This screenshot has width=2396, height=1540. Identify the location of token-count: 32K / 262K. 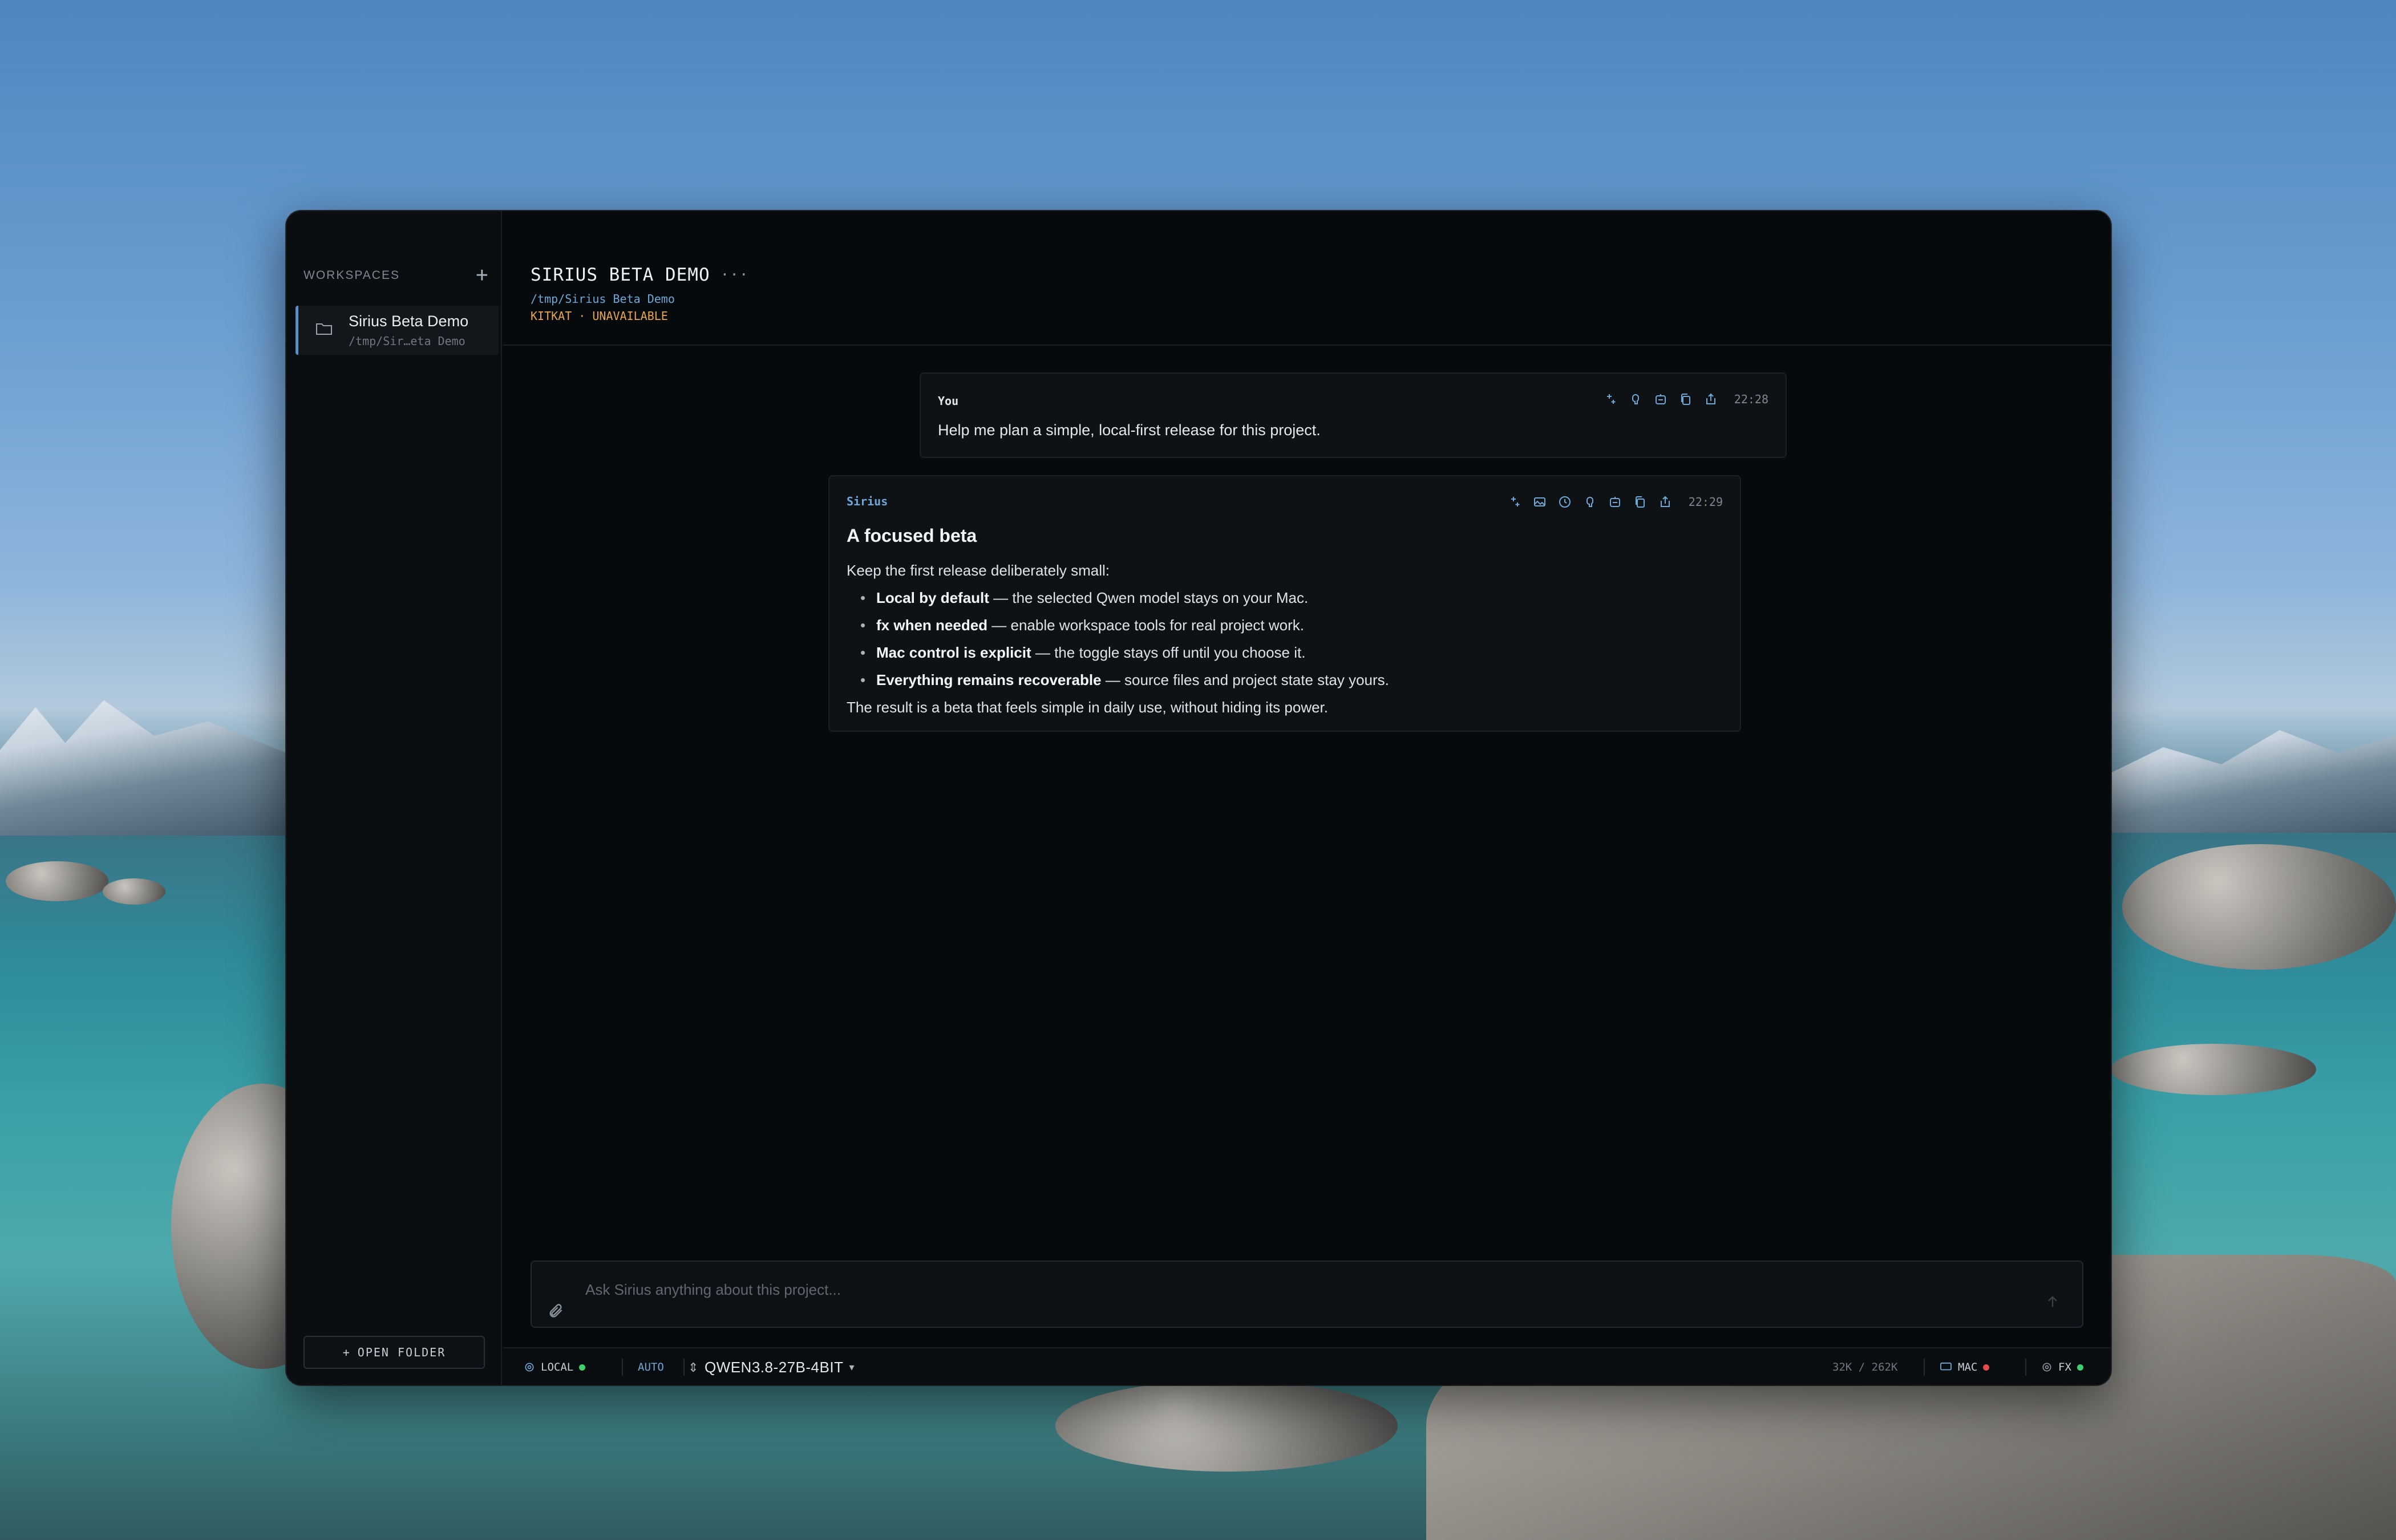
(1865, 1367).